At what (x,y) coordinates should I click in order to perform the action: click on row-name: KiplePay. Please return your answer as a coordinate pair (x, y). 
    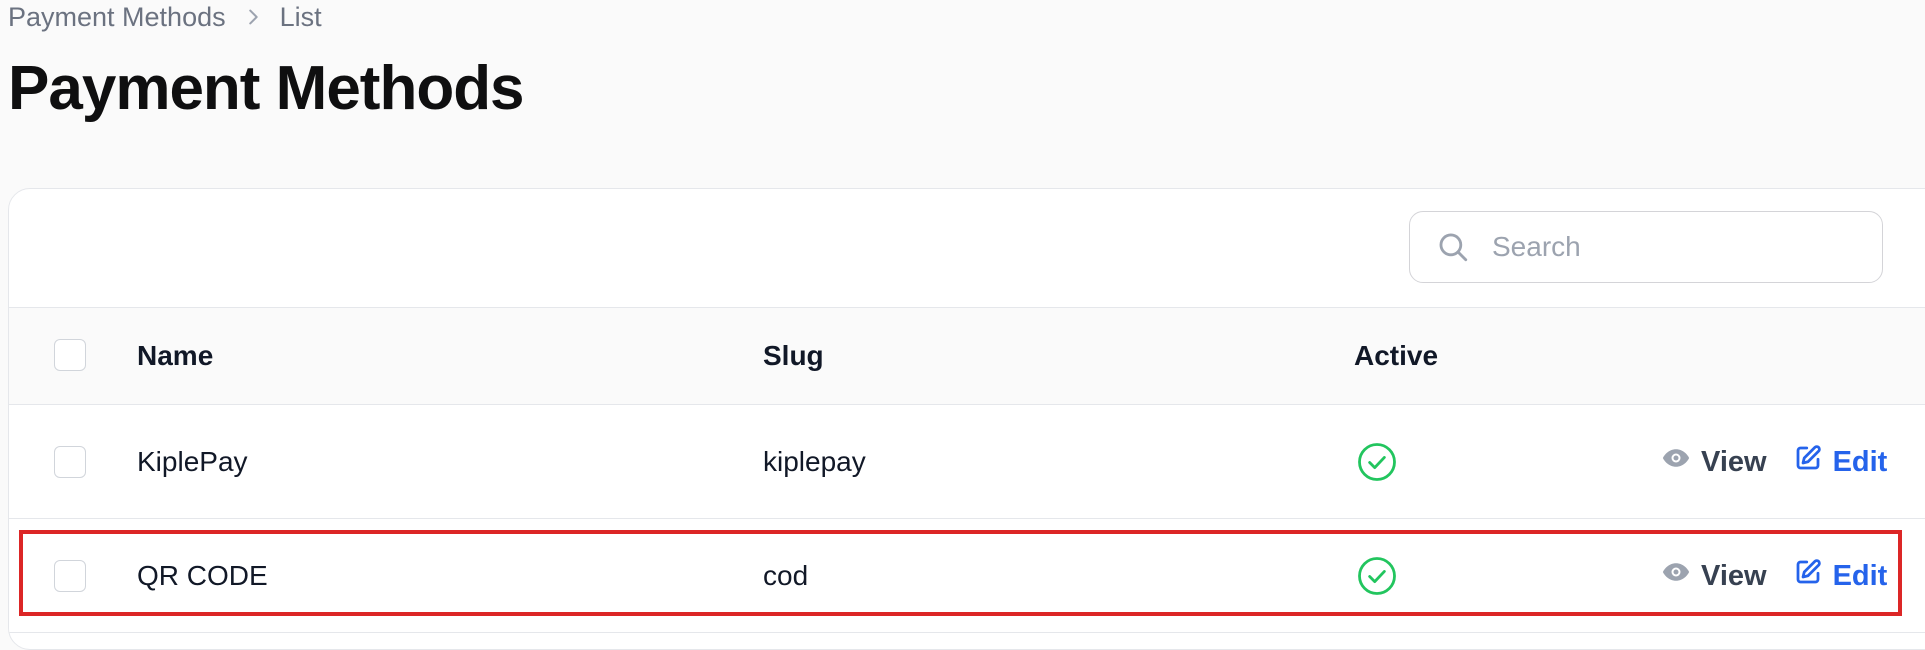
    Looking at the image, I should click on (192, 461).